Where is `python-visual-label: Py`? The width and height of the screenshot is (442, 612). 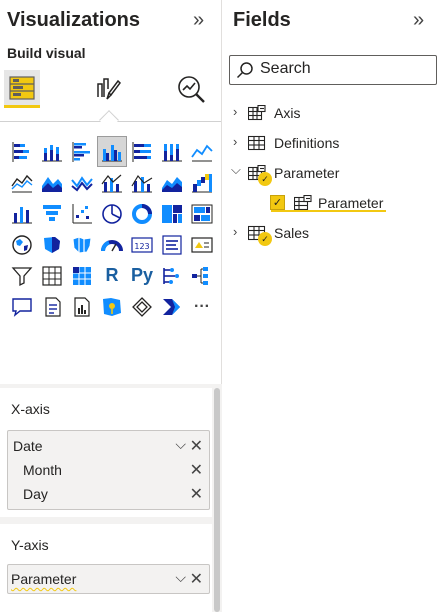 python-visual-label: Py is located at coordinates (142, 275).